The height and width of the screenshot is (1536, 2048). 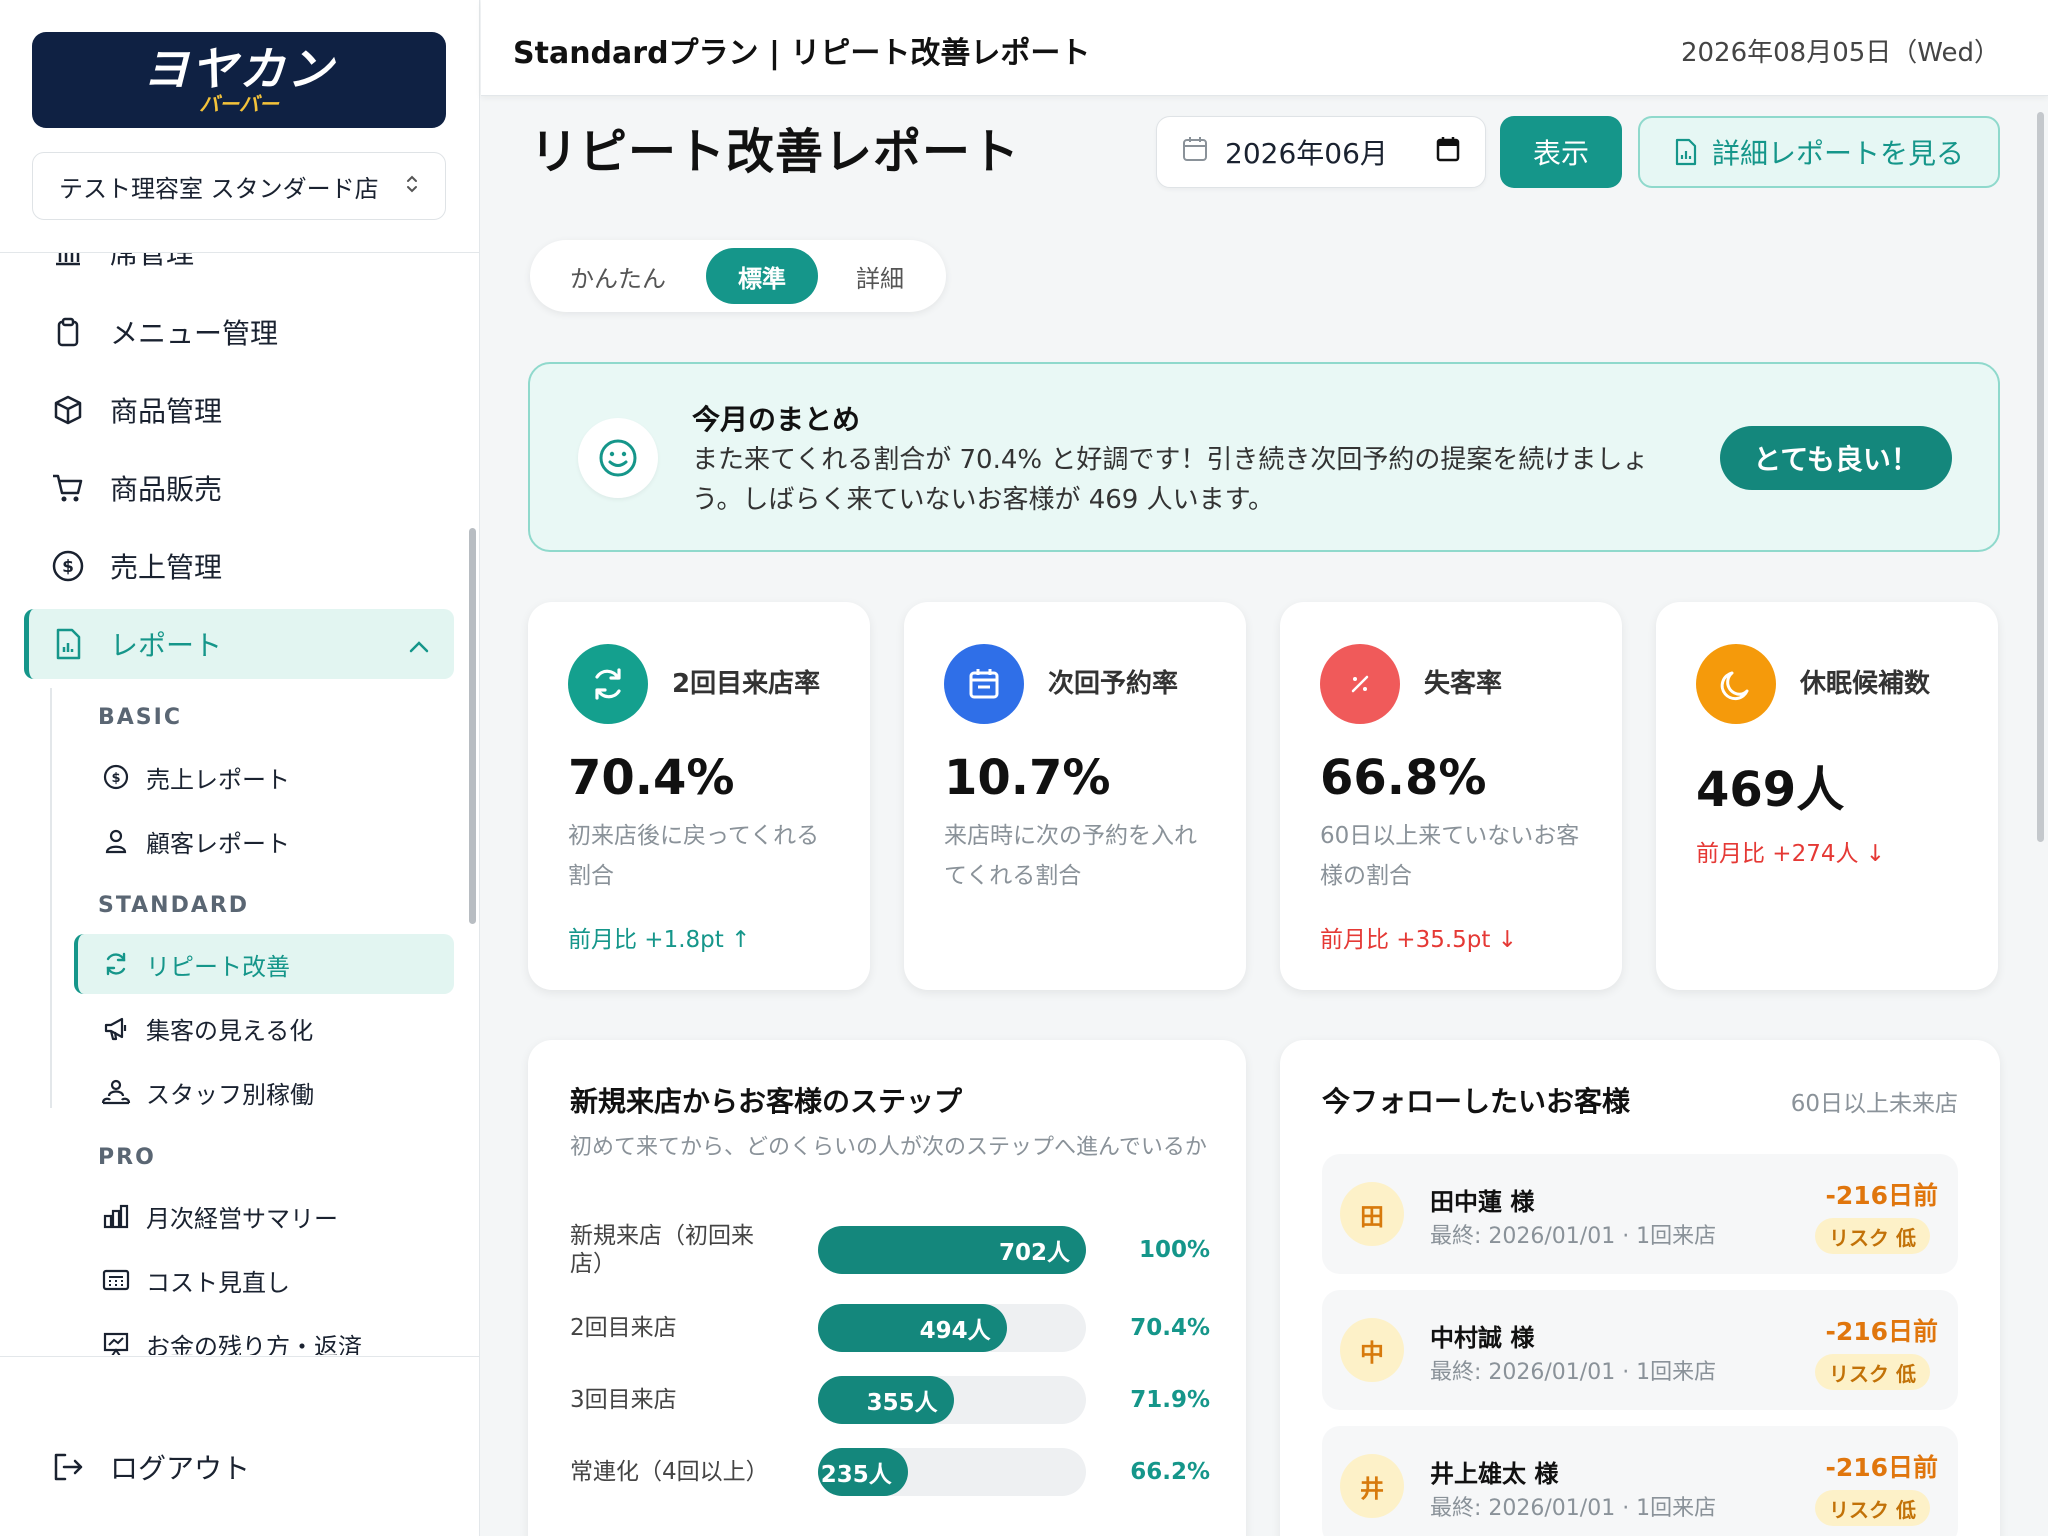 What do you see at coordinates (264, 1334) in the screenshot?
I see `sub-item-cashflow-repayment: お金の残り方・返済` at bounding box center [264, 1334].